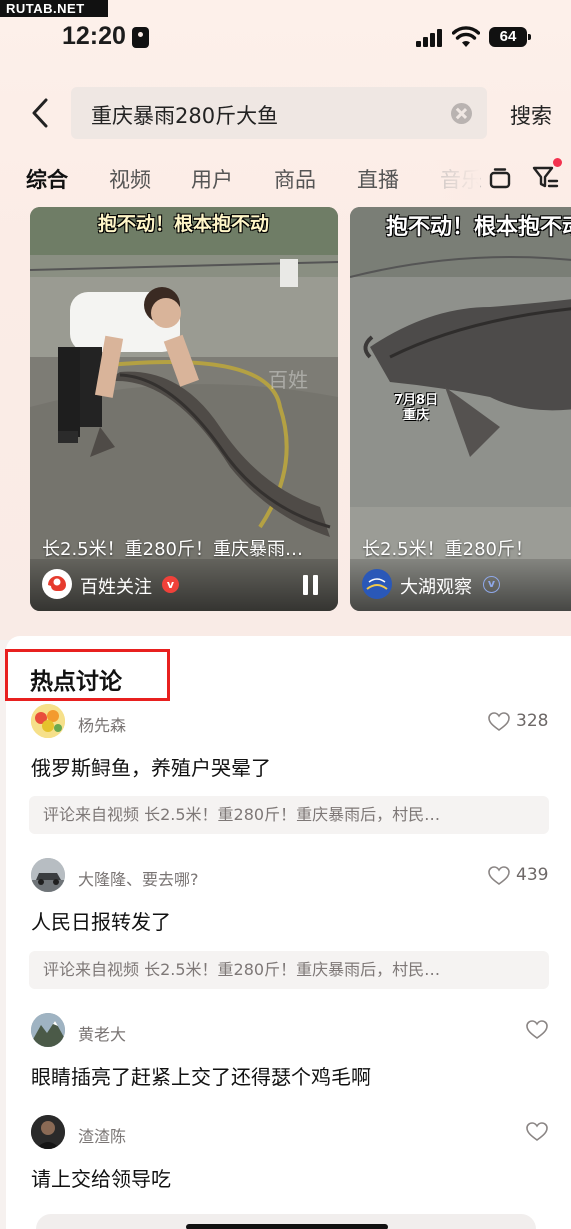 The width and height of the screenshot is (571, 1229). Describe the element at coordinates (102, 1033) in the screenshot. I see `comment-username: 黄老大` at that location.